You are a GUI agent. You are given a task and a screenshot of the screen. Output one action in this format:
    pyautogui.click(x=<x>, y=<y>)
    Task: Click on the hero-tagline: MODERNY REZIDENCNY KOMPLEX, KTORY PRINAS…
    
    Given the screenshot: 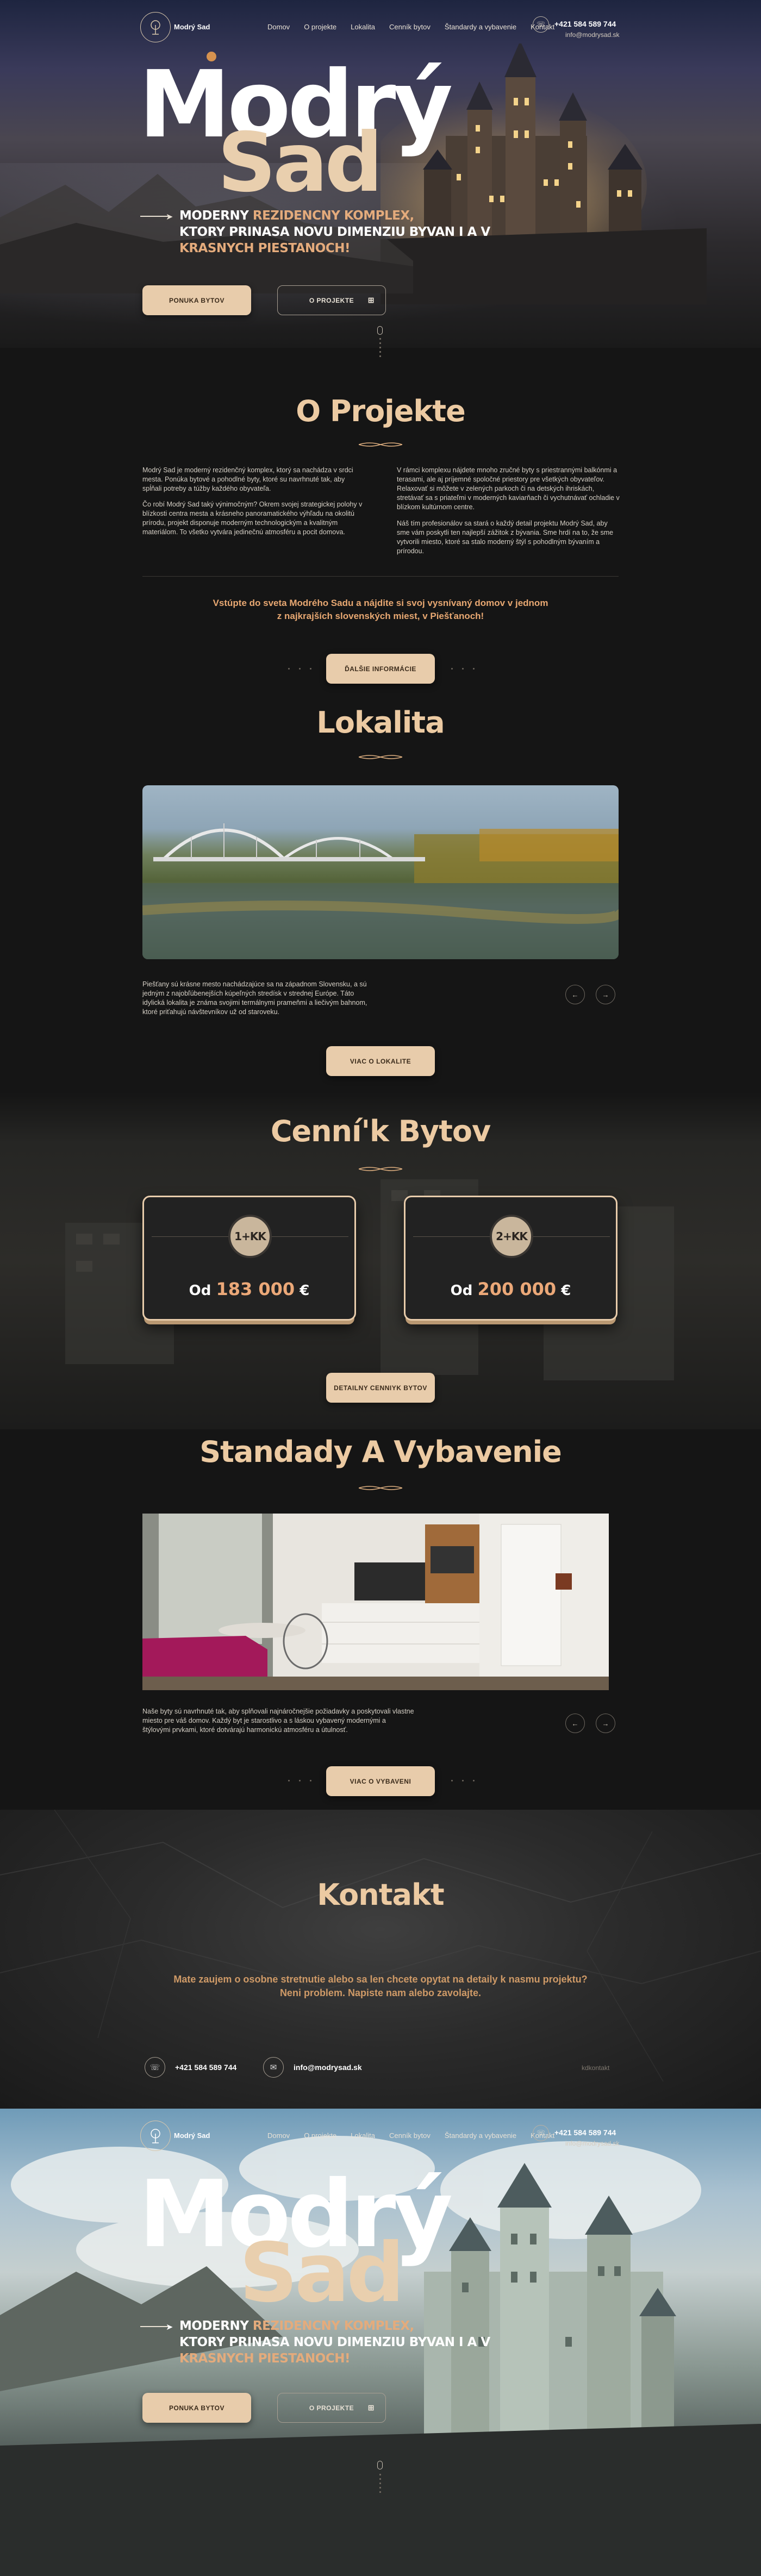 What is the action you would take?
    pyautogui.click(x=334, y=233)
    